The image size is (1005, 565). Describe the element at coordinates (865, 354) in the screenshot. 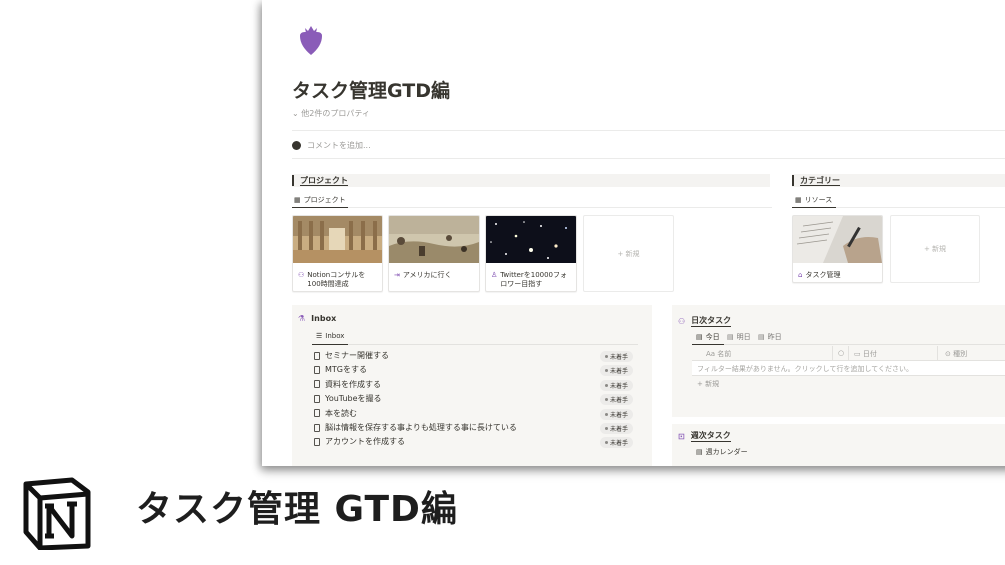

I see `column-date: ▭ 日付` at that location.